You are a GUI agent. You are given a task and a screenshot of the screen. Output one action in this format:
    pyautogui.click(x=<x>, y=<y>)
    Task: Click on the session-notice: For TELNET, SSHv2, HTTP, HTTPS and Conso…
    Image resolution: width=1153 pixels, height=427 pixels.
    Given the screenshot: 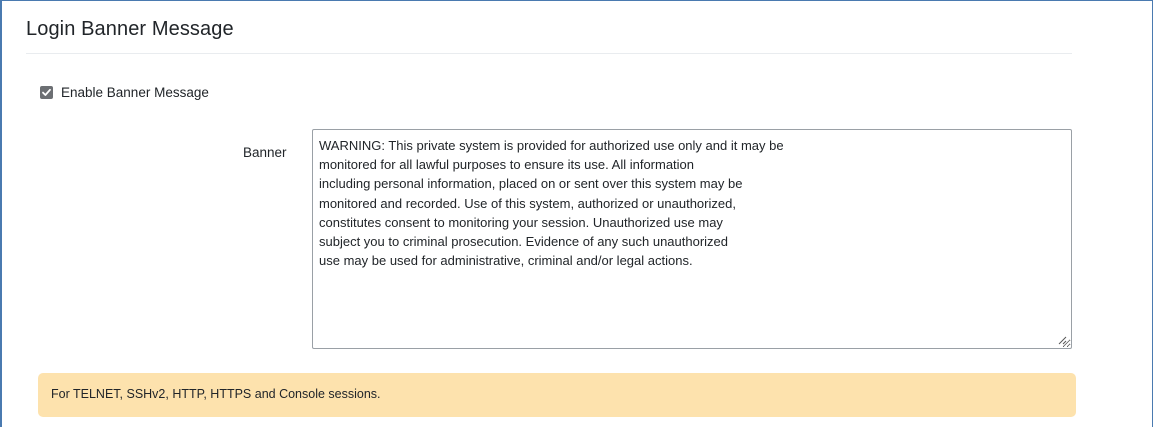 What is the action you would take?
    pyautogui.click(x=557, y=395)
    